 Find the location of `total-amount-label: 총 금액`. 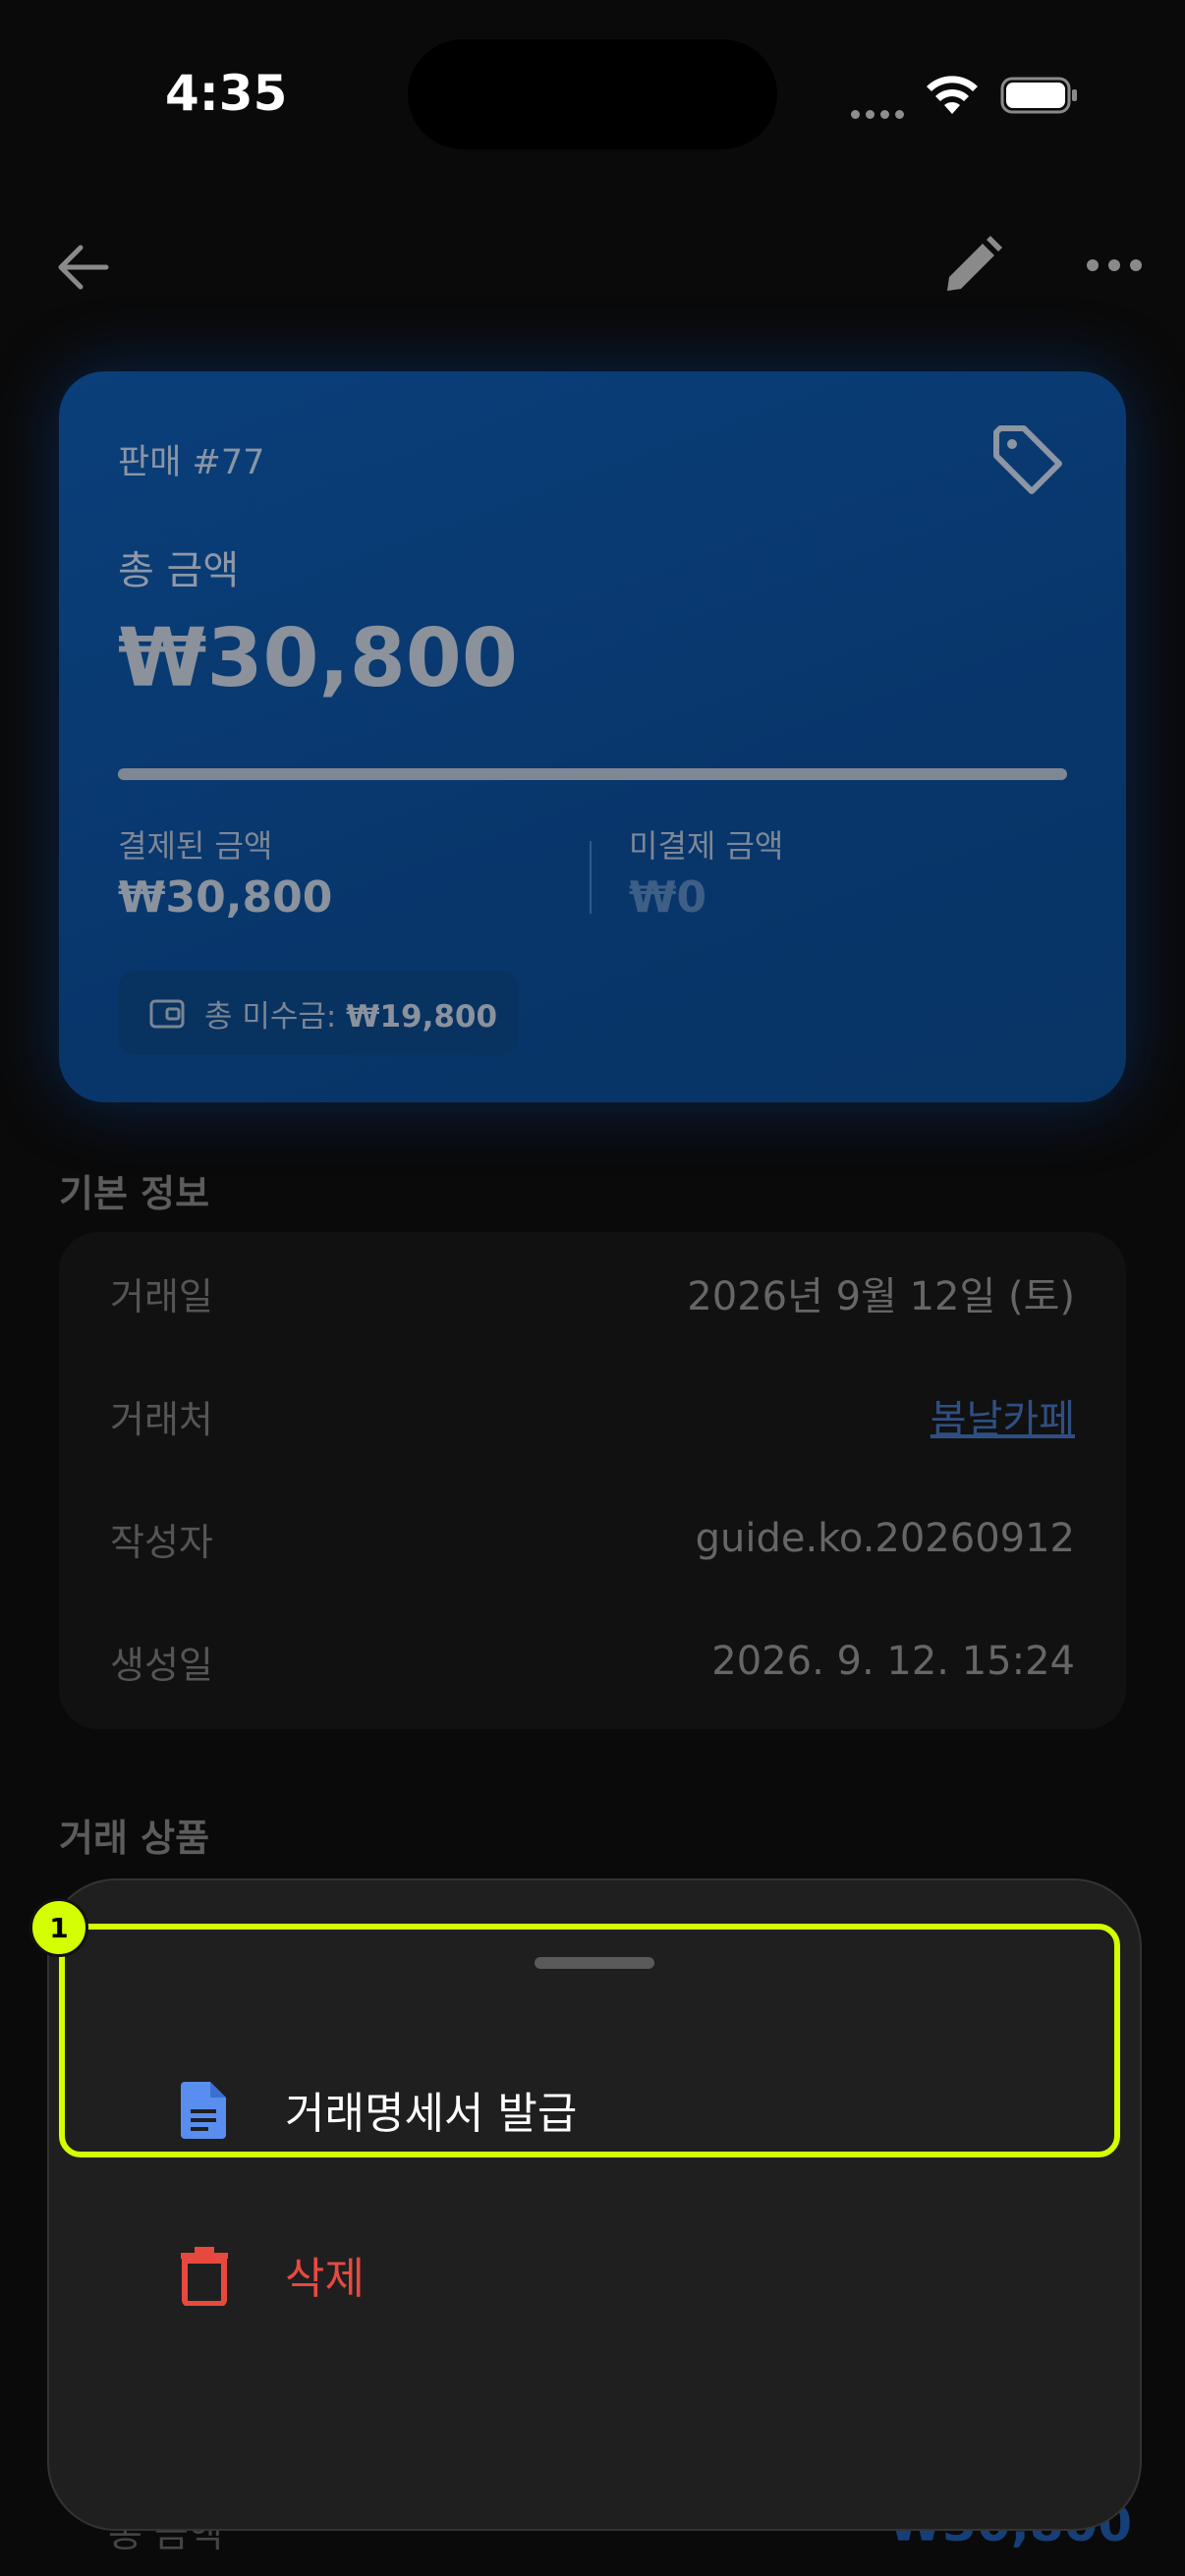

total-amount-label: 총 금액 is located at coordinates (179, 570).